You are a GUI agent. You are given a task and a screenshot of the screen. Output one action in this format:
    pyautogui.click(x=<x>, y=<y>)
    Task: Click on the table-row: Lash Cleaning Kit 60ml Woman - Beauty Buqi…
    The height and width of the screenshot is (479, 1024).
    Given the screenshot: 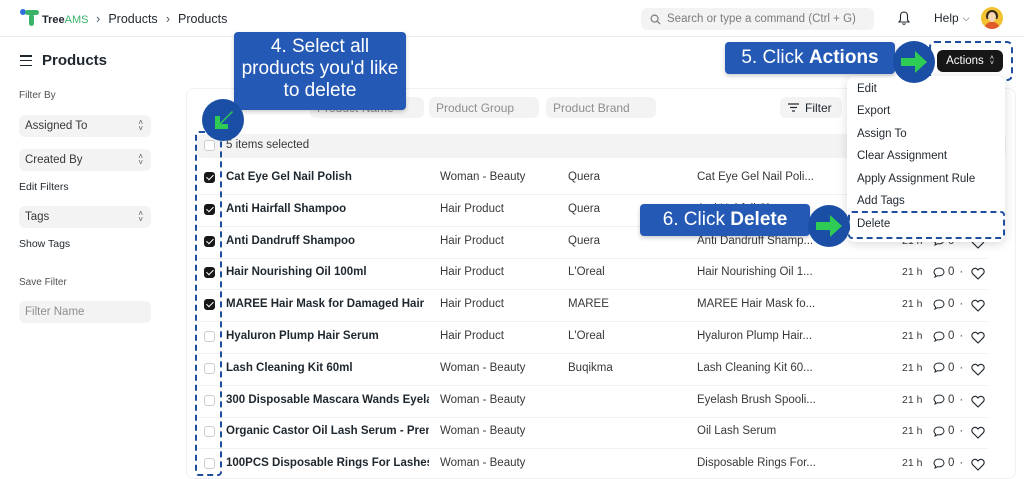 What is the action you would take?
    pyautogui.click(x=592, y=370)
    